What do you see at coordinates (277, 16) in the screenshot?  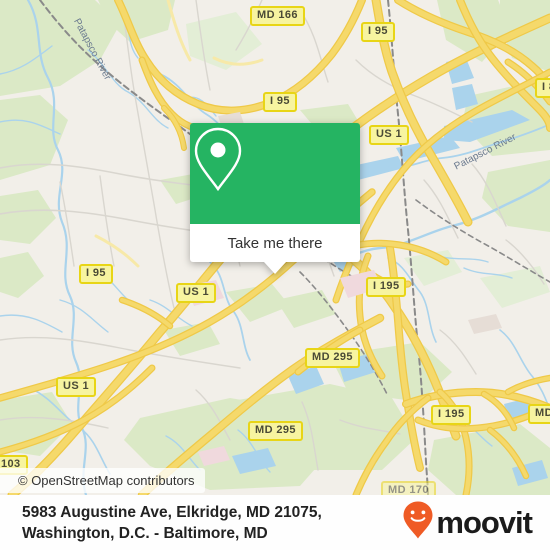 I see `road-shield: MD 166` at bounding box center [277, 16].